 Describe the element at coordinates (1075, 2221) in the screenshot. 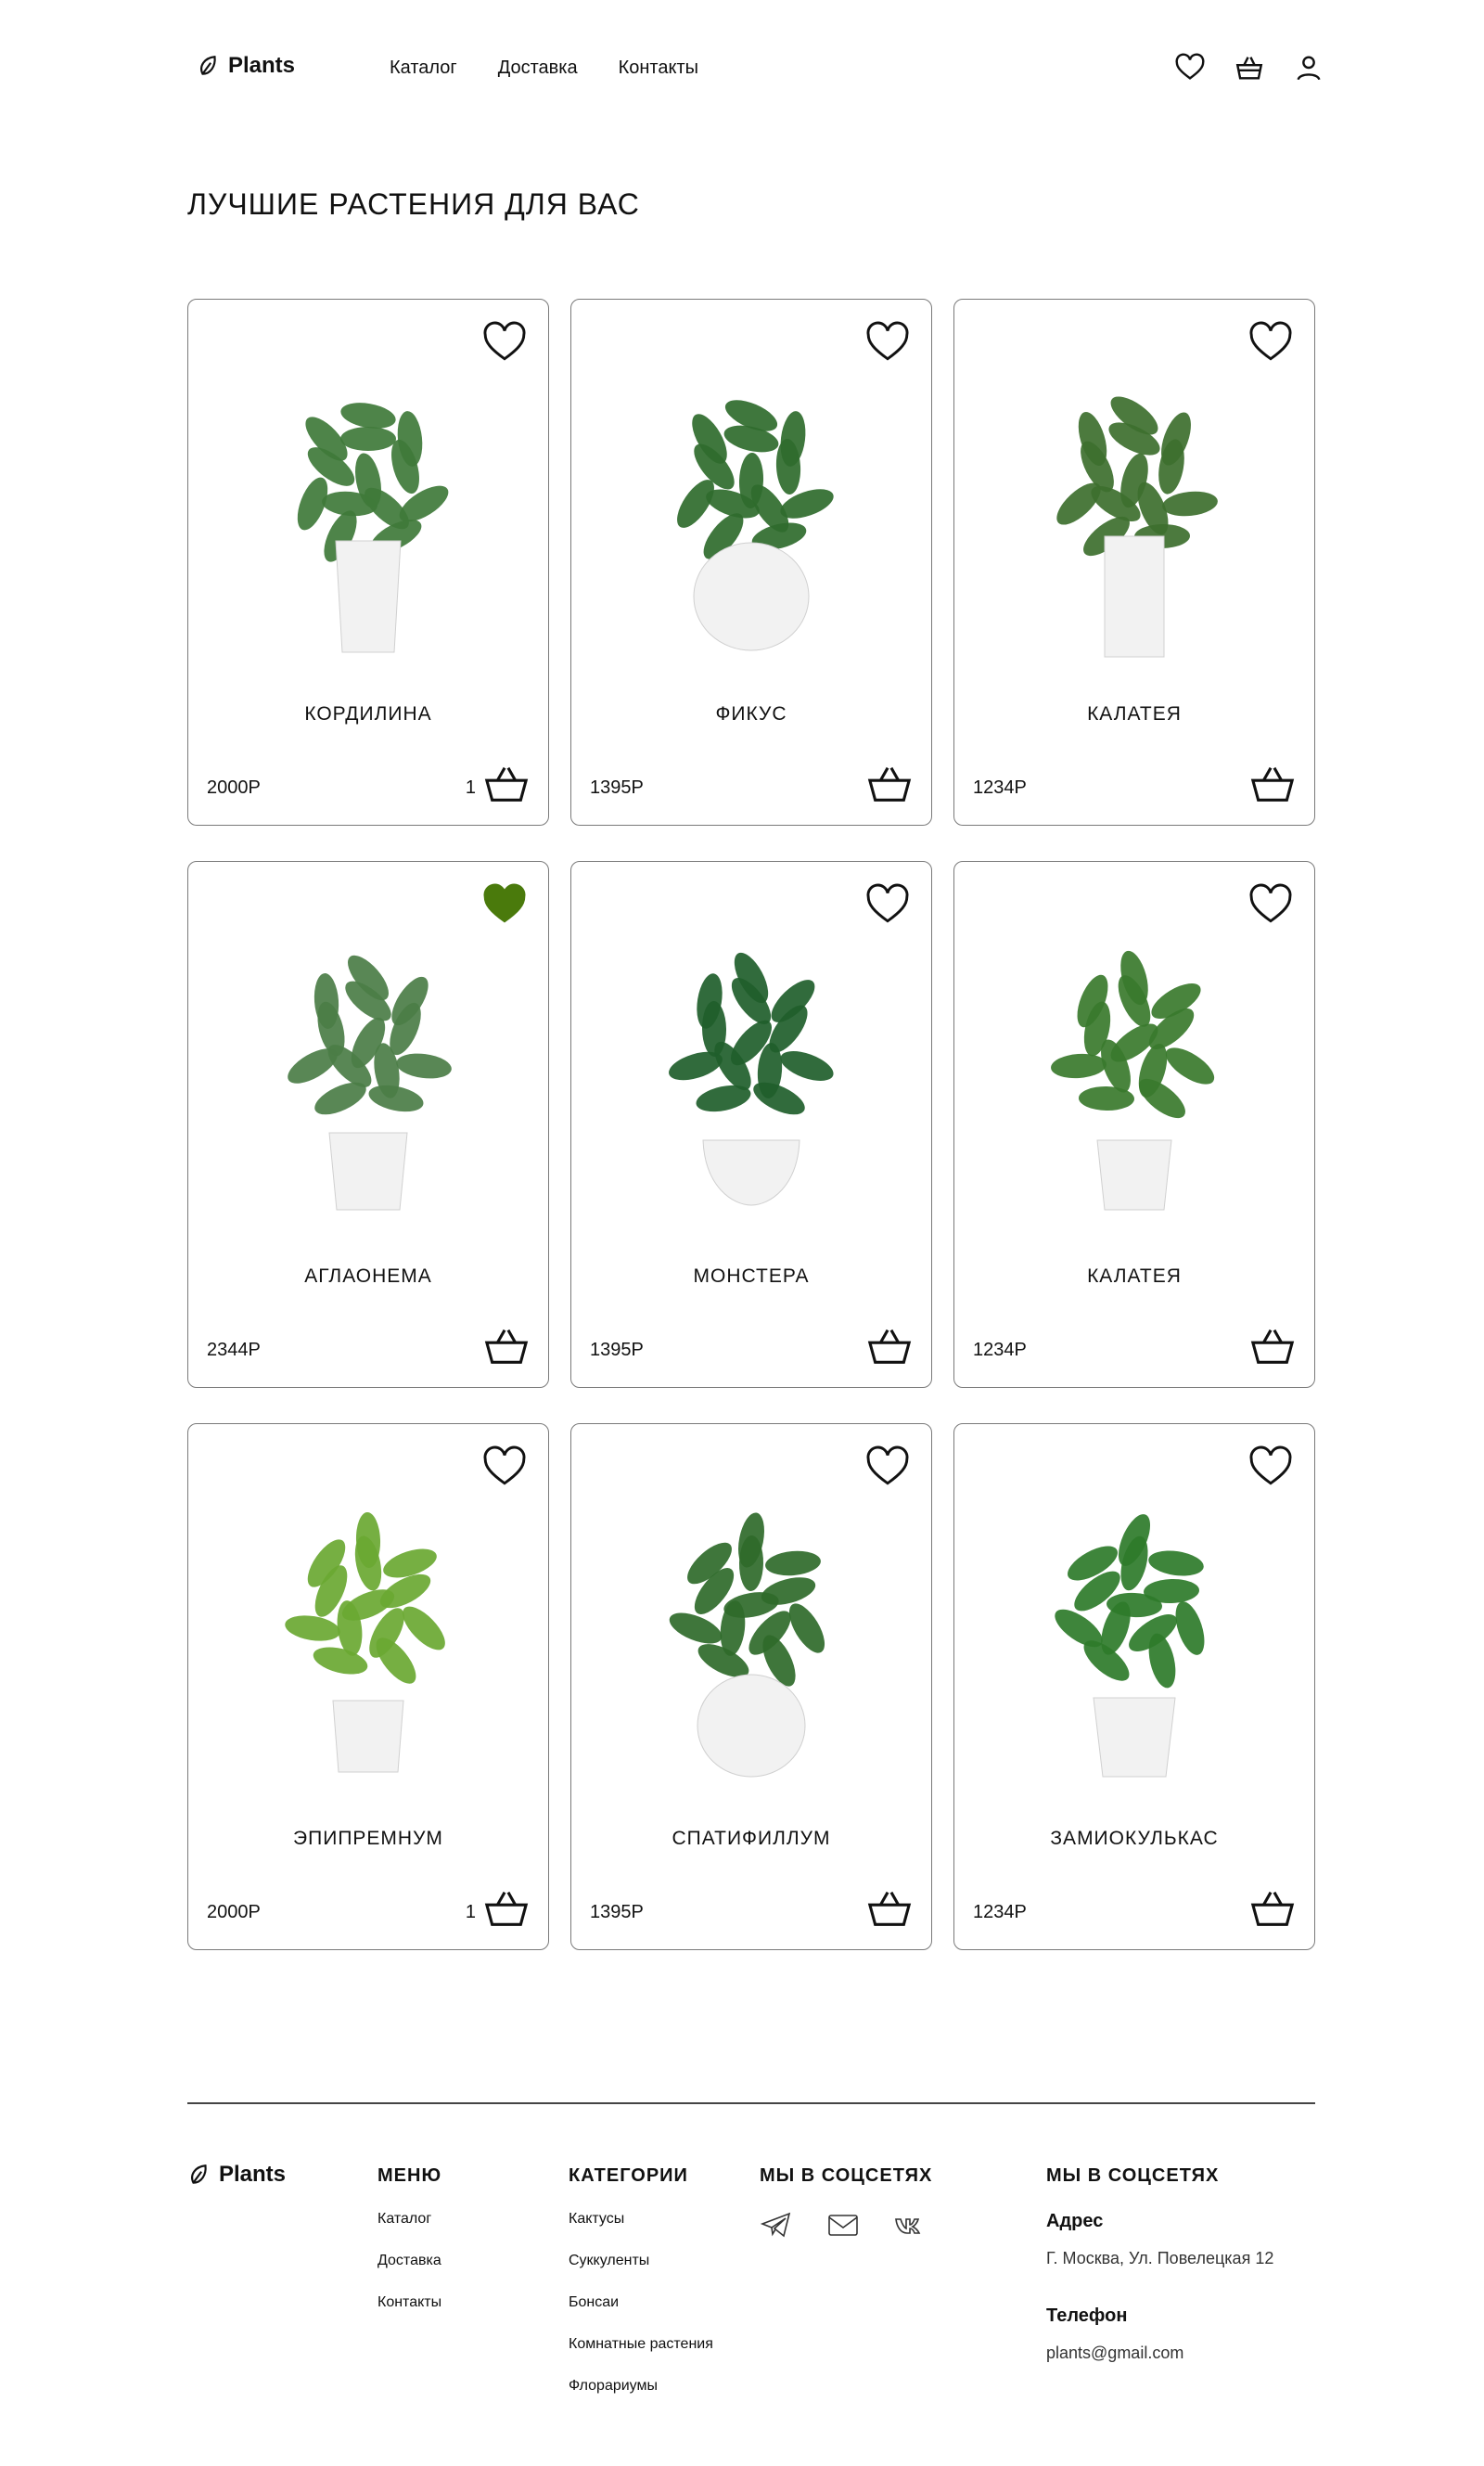

I see `address-label: Адрес` at that location.